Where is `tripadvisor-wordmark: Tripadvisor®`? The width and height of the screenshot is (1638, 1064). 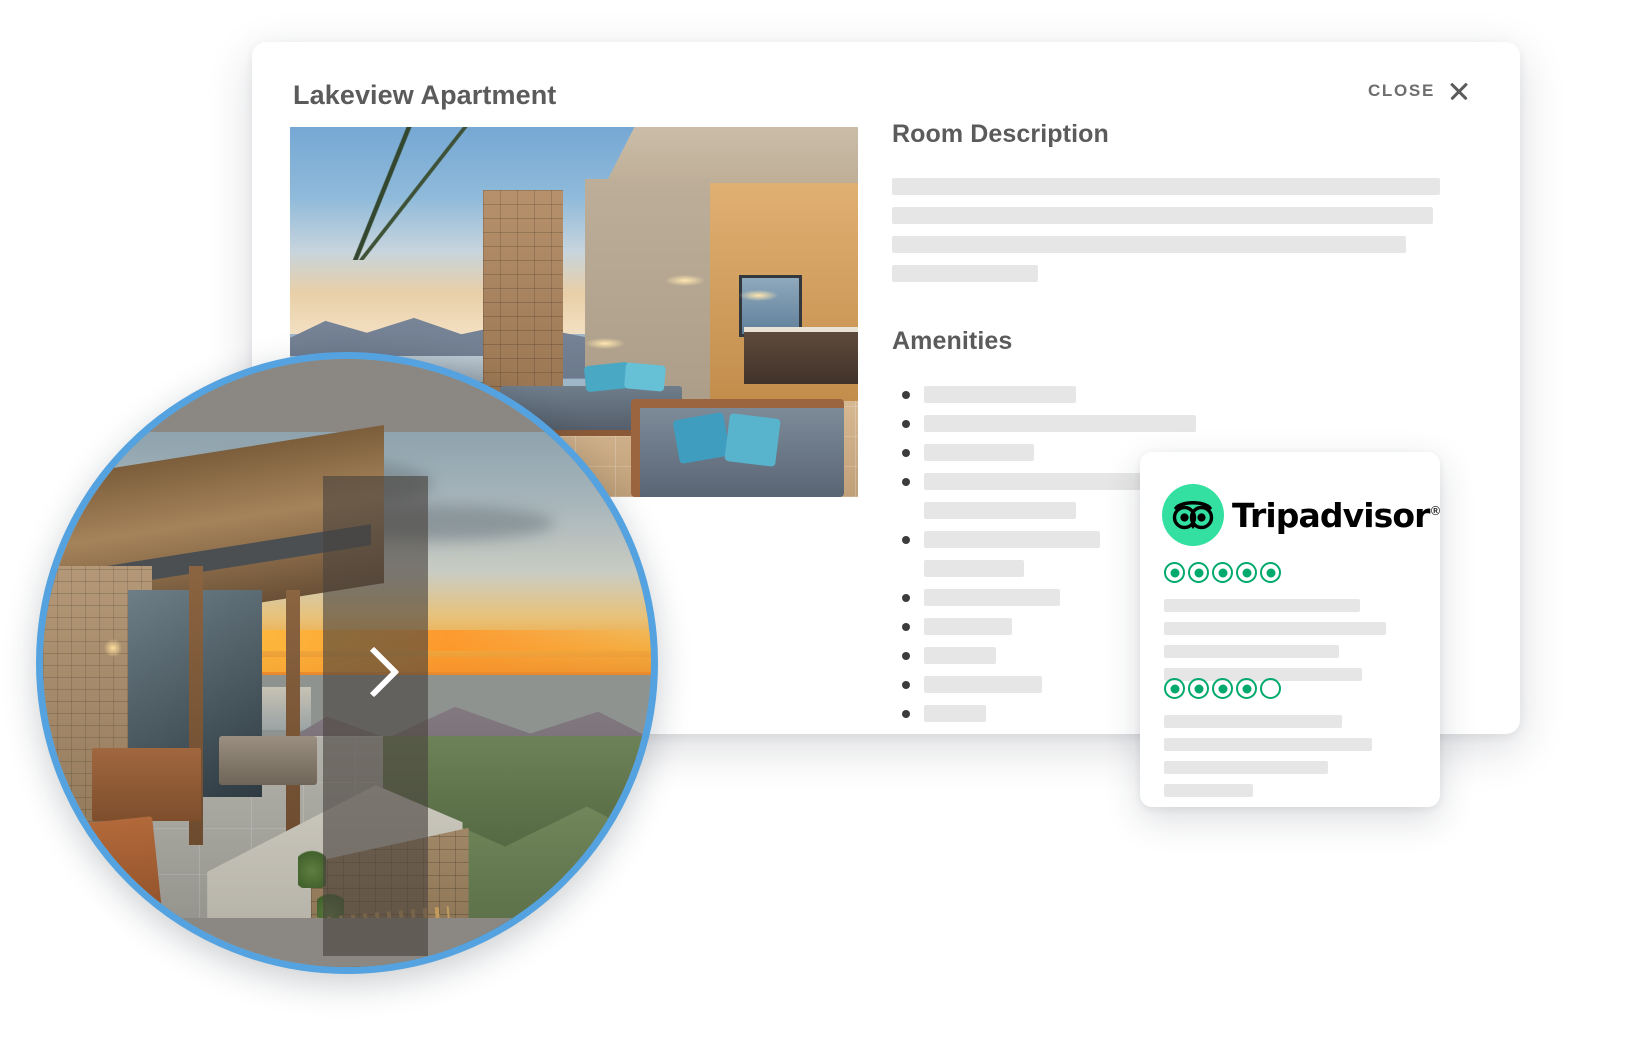 tripadvisor-wordmark: Tripadvisor® is located at coordinates (1337, 515).